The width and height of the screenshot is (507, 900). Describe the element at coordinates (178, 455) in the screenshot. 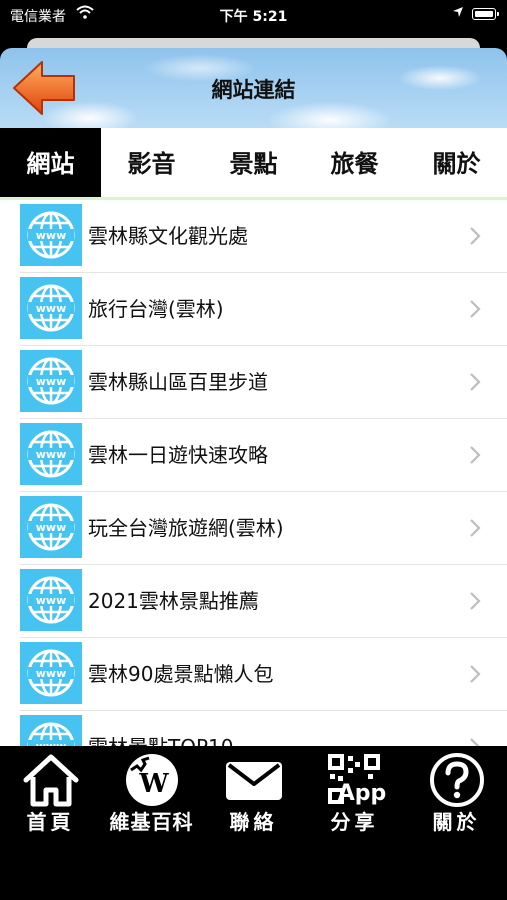

I see `list-item-label: 雲林一日遊快速攻略` at that location.